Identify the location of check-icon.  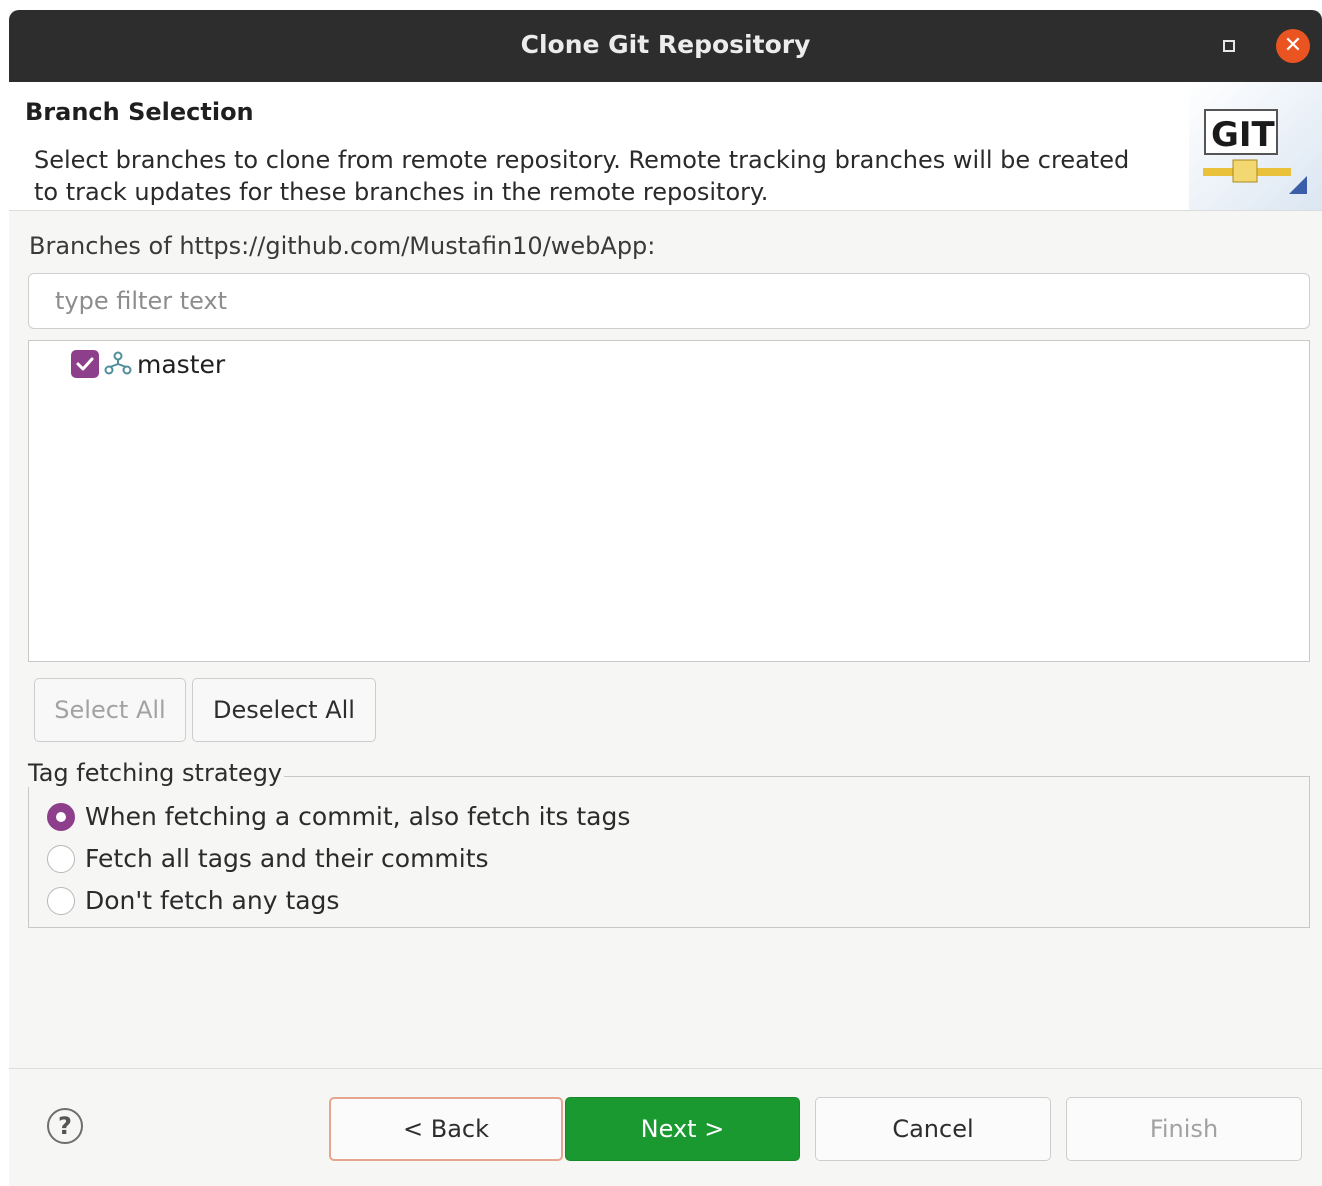
(85, 364).